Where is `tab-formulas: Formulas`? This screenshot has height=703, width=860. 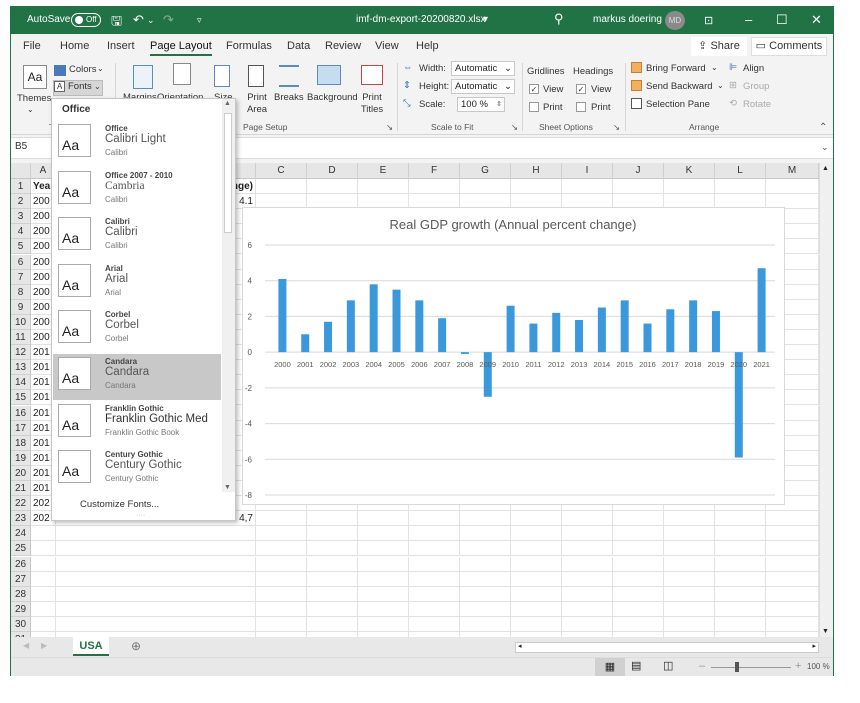 tab-formulas: Formulas is located at coordinates (249, 46).